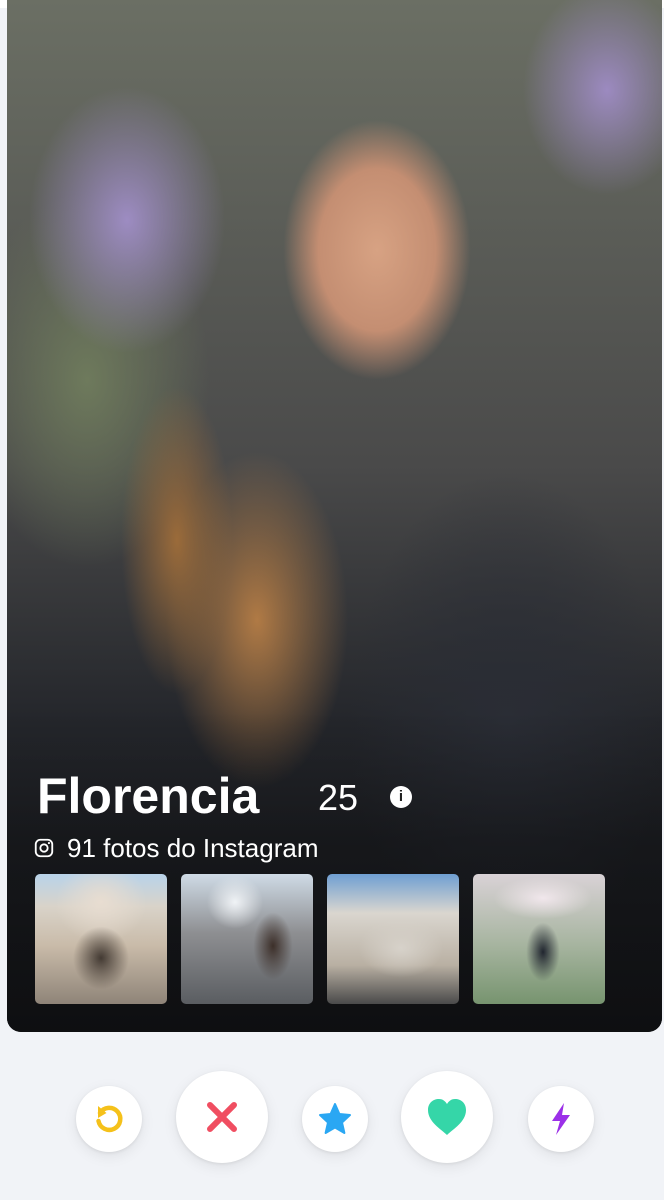 This screenshot has height=1200, width=664. Describe the element at coordinates (193, 848) in the screenshot. I see `instagram-photo-count: 91 fotos do Instagram` at that location.